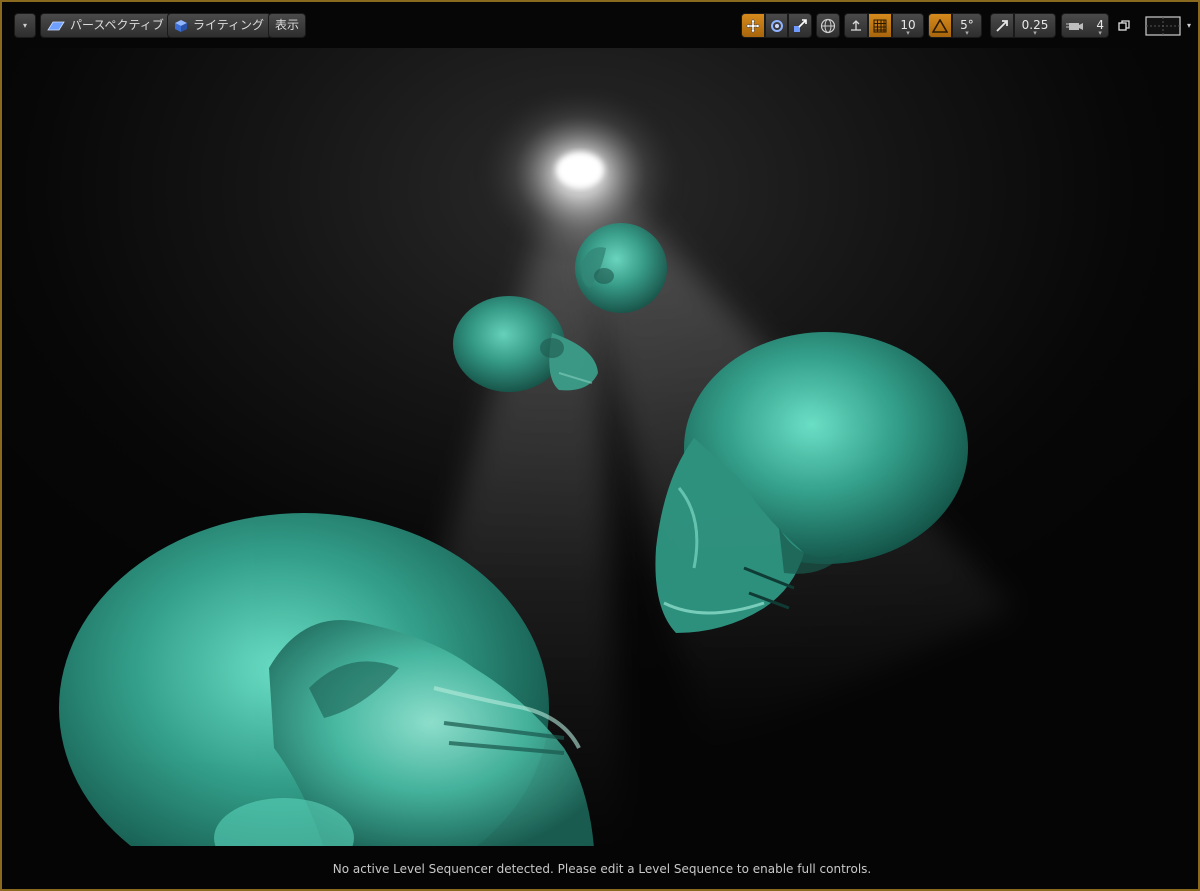 The width and height of the screenshot is (1200, 891). I want to click on lighting-button: ライティング, so click(219, 25).